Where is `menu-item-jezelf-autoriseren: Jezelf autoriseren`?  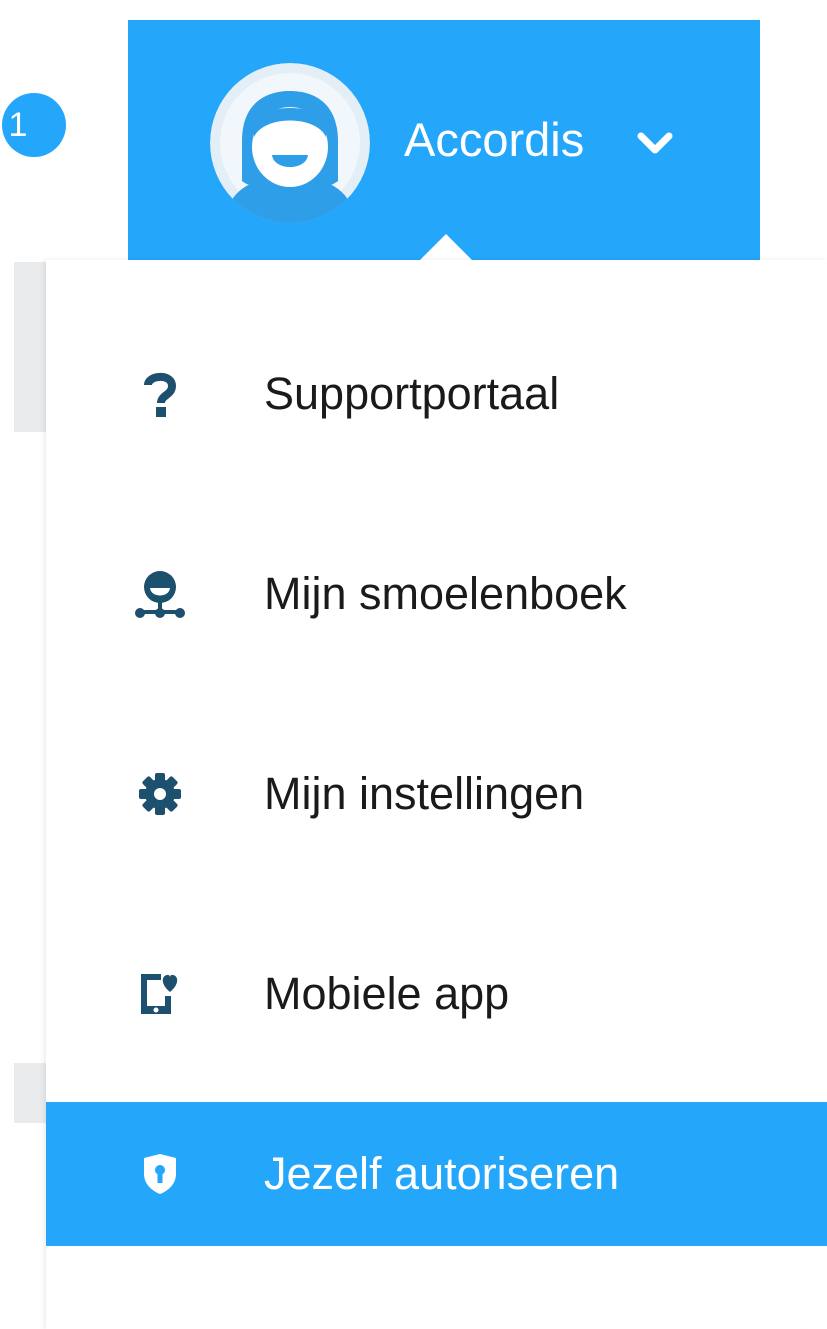
menu-item-jezelf-autoriseren: Jezelf autoriseren is located at coordinates (436, 1174).